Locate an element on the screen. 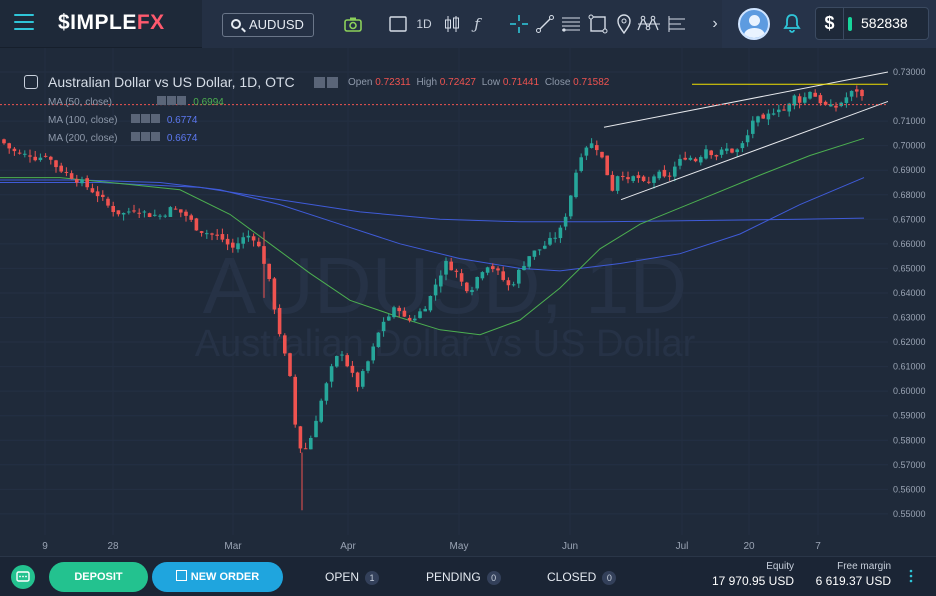 The height and width of the screenshot is (596, 936). new-order-label: NEW ORDER is located at coordinates (225, 577).